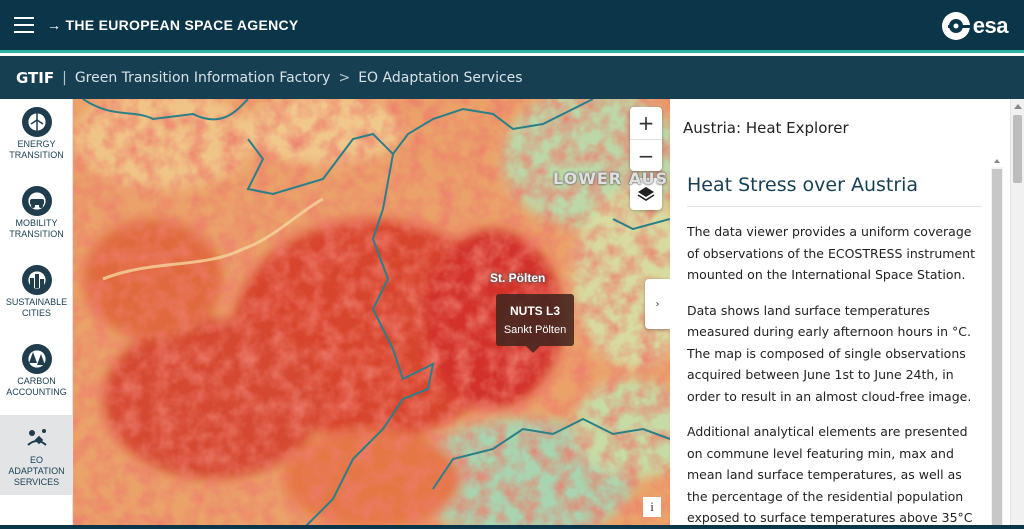 This screenshot has height=529, width=1024. I want to click on esa-logo: esa, so click(975, 26).